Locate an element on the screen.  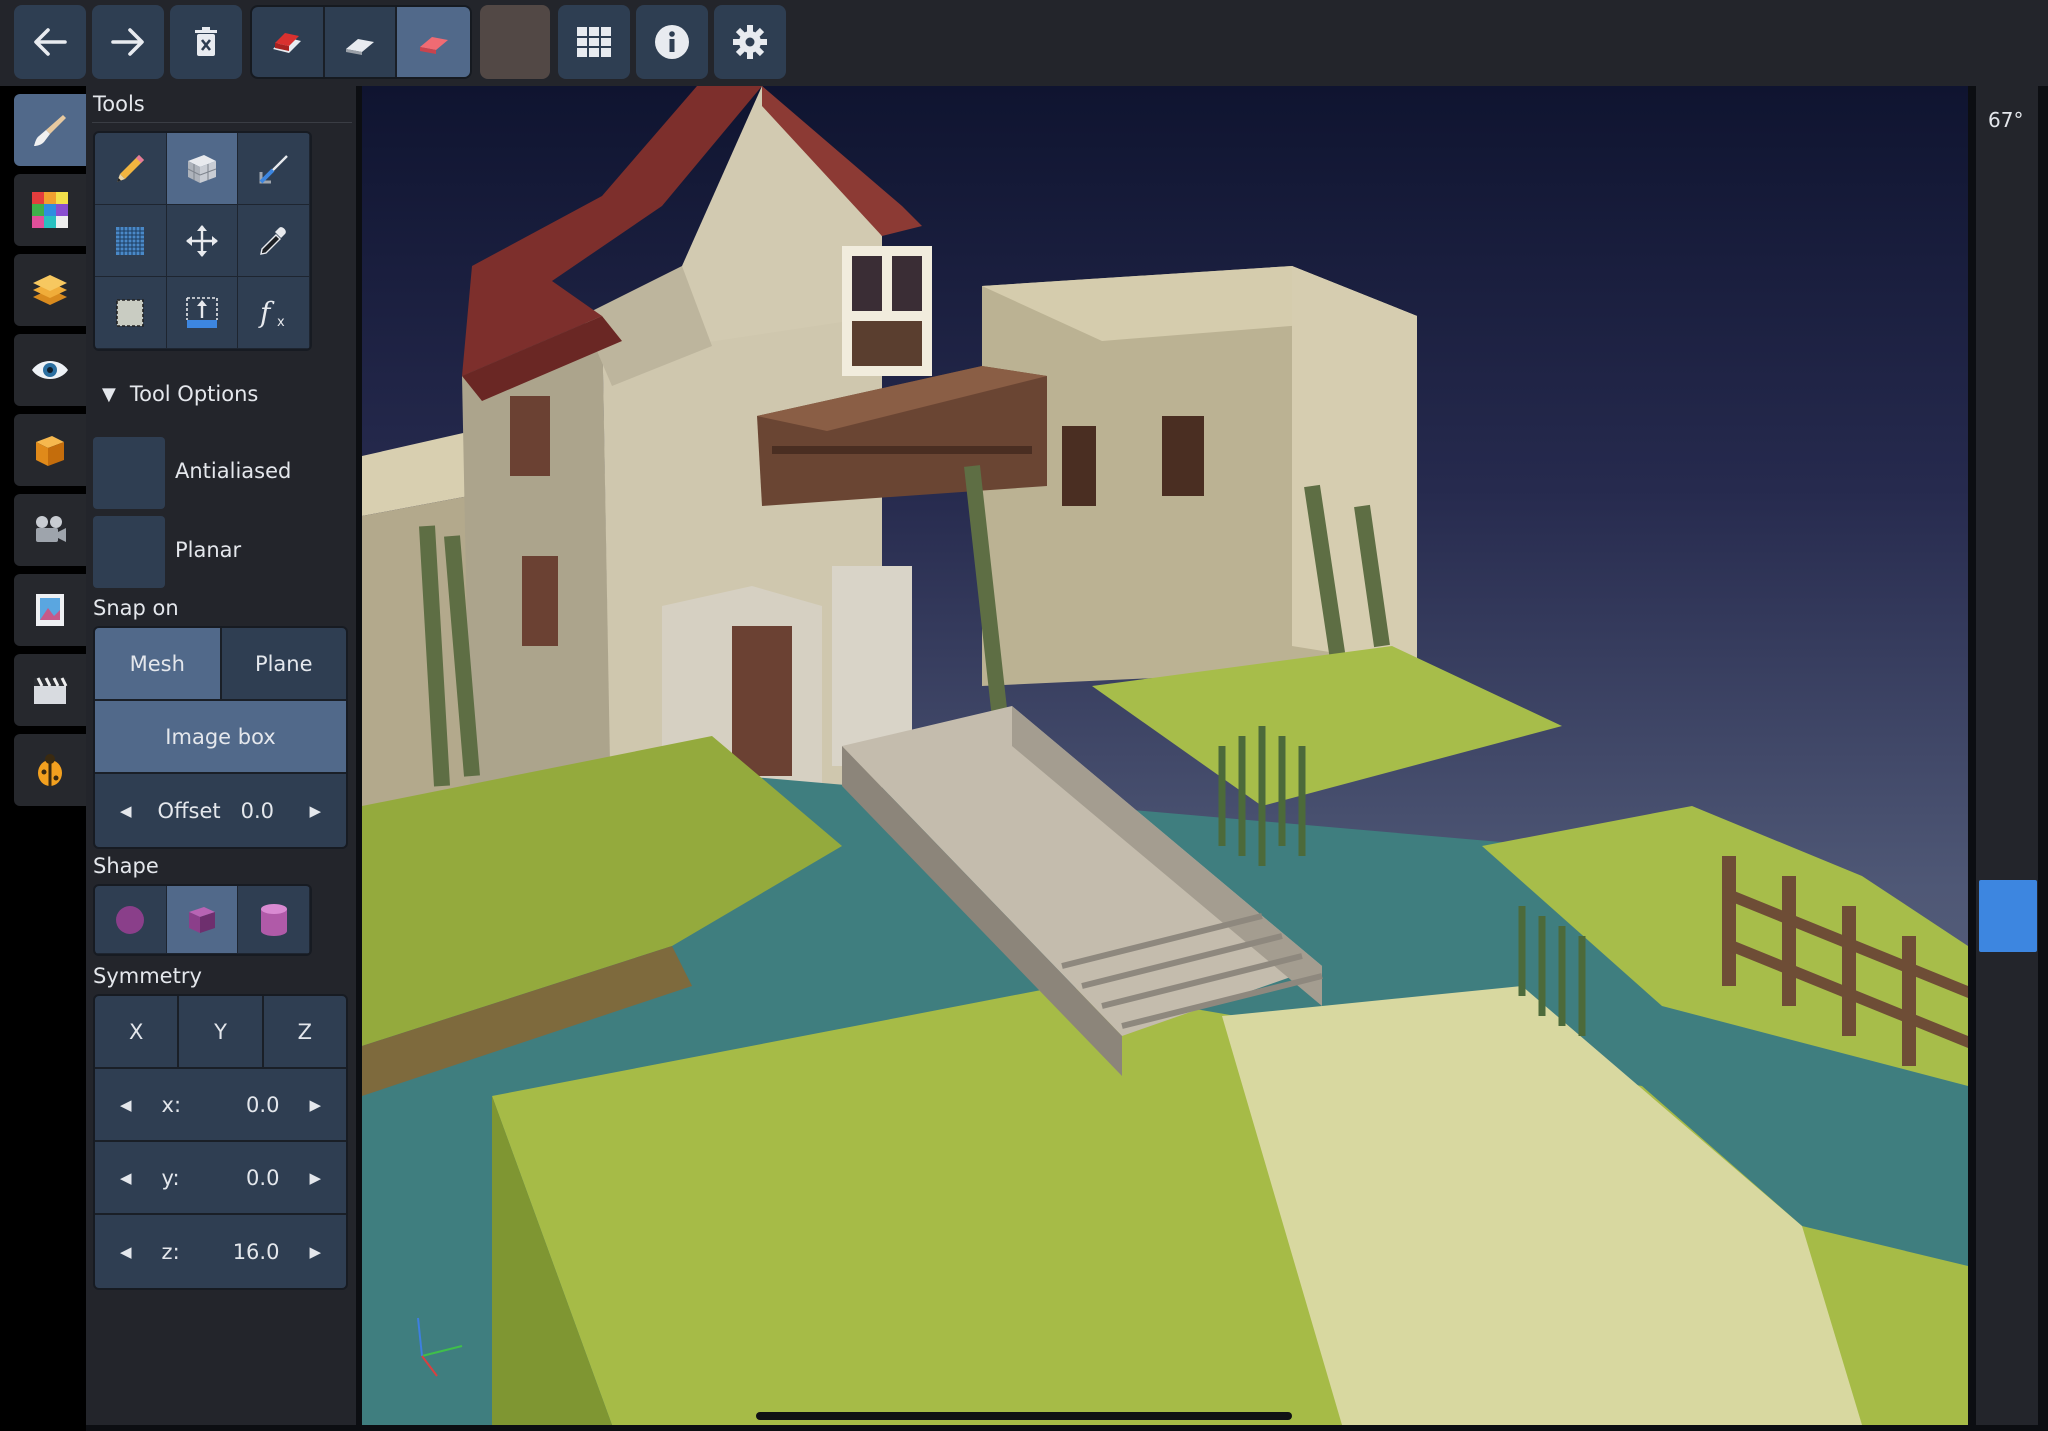
tools-title: Tools is located at coordinates (119, 104).